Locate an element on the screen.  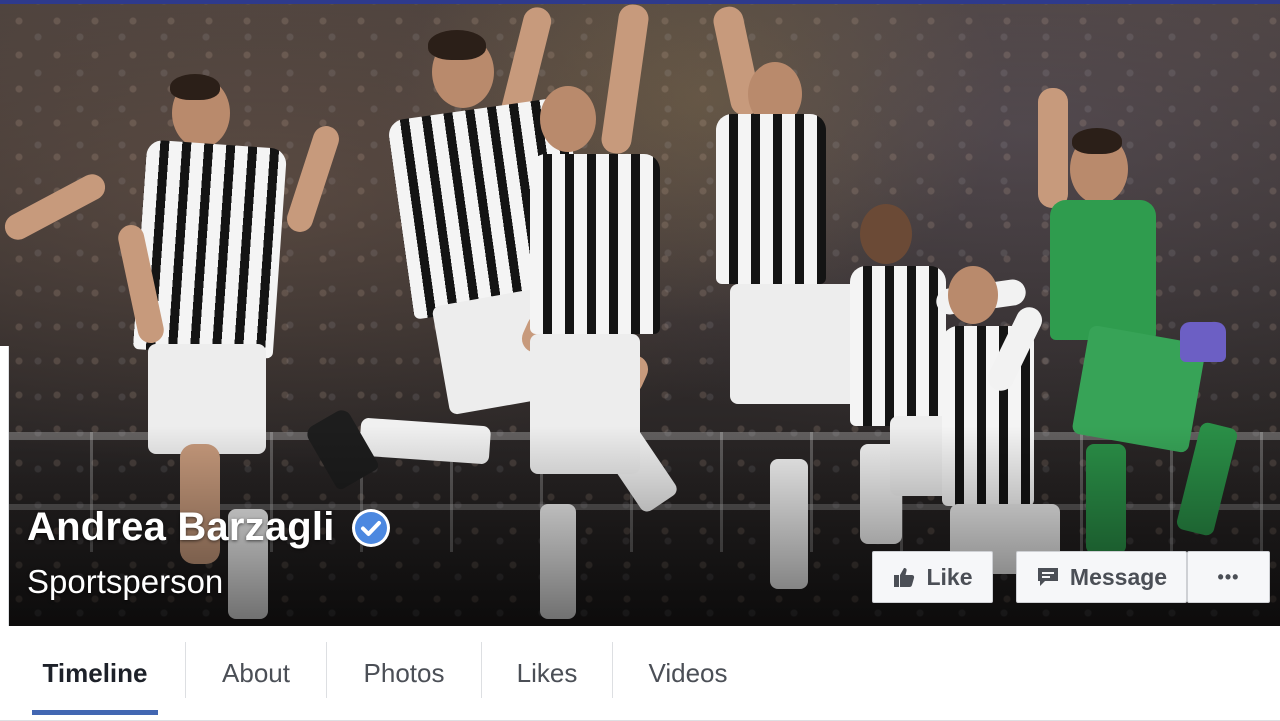
tab-timeline: Timeline is located at coordinates (95, 673).